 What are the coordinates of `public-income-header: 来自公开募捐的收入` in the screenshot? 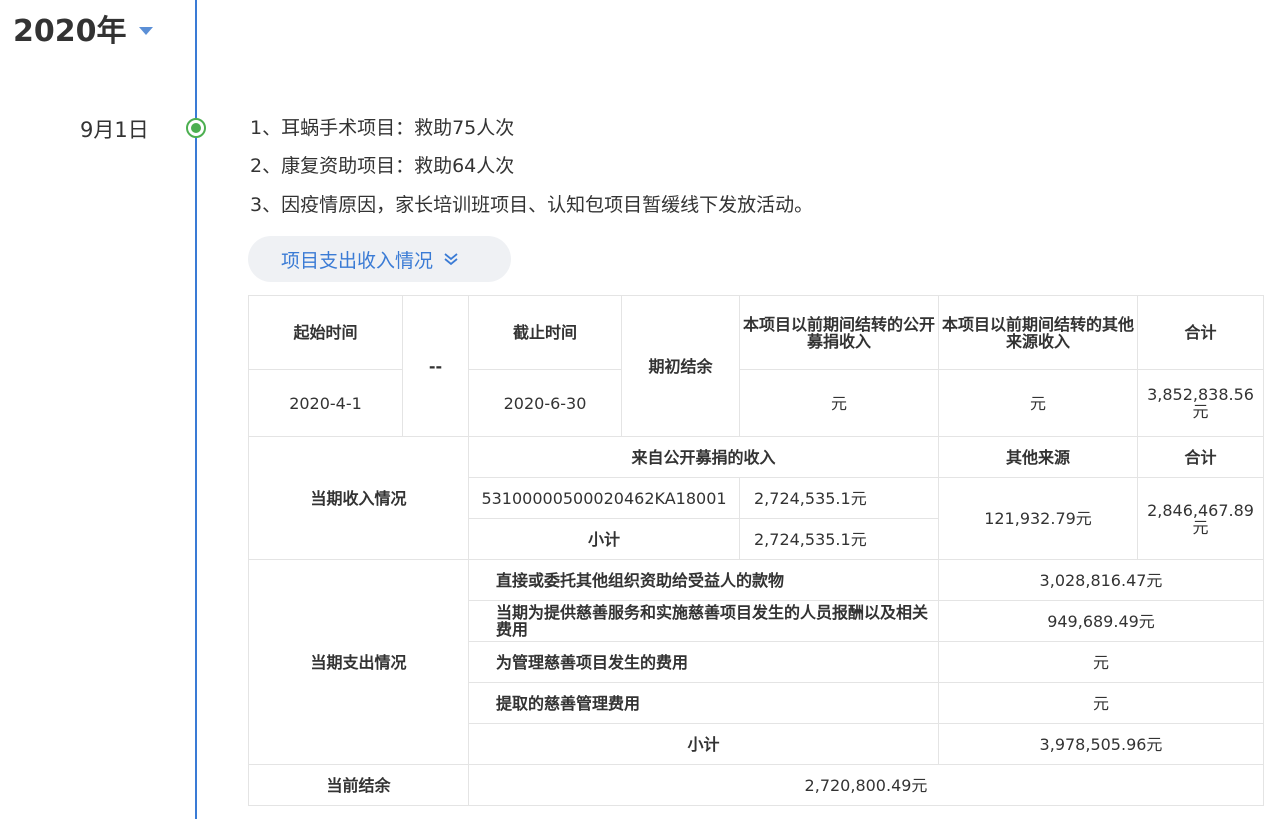 It's located at (703, 457).